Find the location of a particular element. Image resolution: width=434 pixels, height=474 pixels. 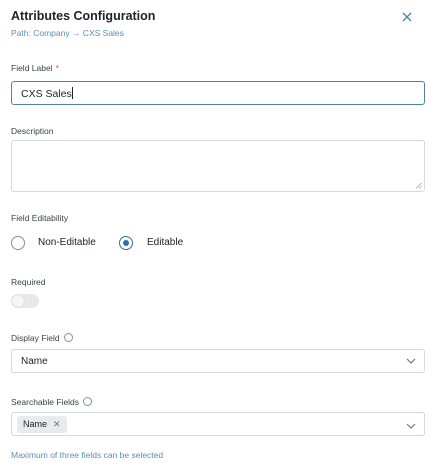

breadcrumb-path: Path: Company → CXS Sales is located at coordinates (67, 33).